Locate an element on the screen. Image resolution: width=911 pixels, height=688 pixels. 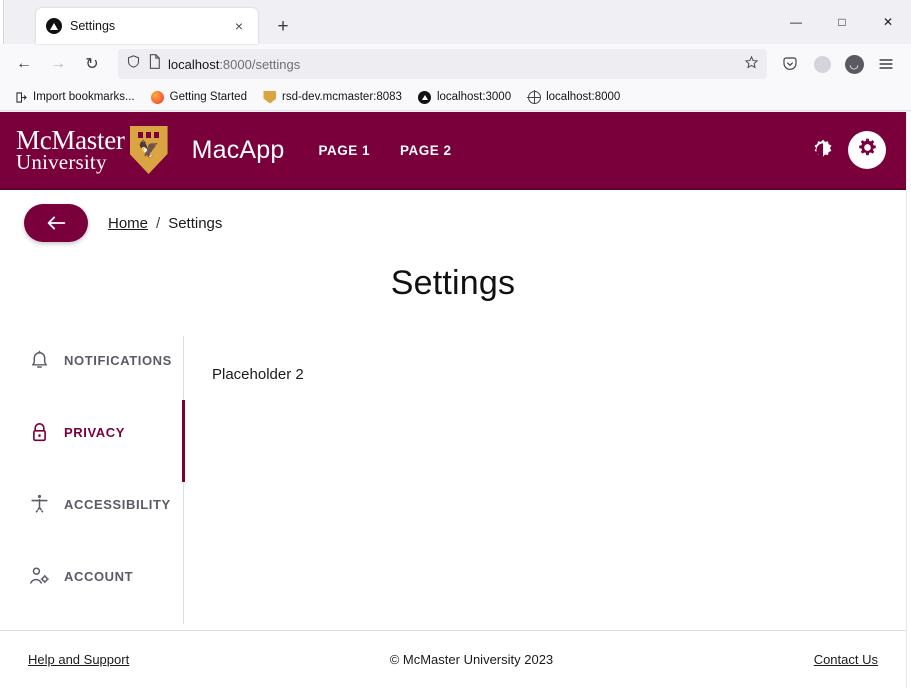
shield-icon is located at coordinates (133, 64).